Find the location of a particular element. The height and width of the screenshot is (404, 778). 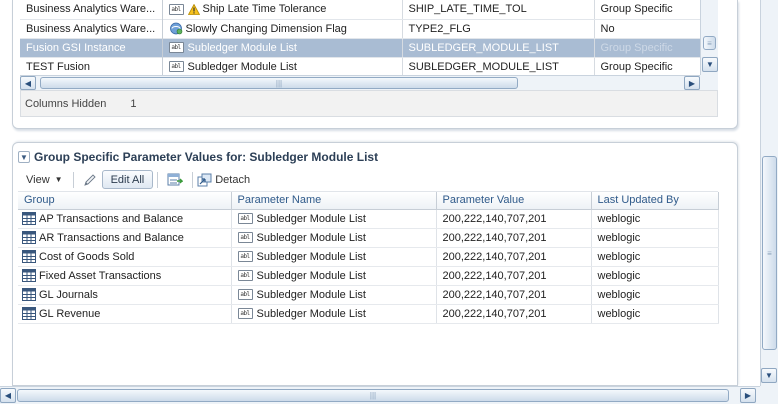

column-header-group: Group is located at coordinates (125, 201).